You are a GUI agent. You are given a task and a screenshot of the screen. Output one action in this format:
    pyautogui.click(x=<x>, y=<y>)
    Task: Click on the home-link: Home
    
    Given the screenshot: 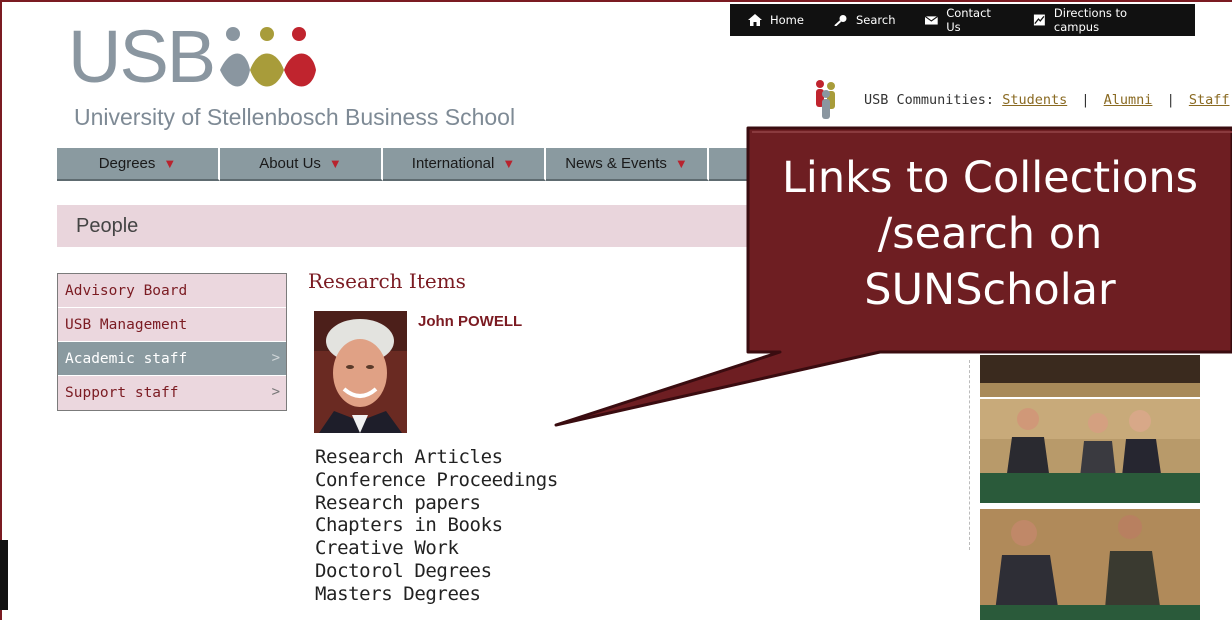 What is the action you would take?
    pyautogui.click(x=776, y=20)
    